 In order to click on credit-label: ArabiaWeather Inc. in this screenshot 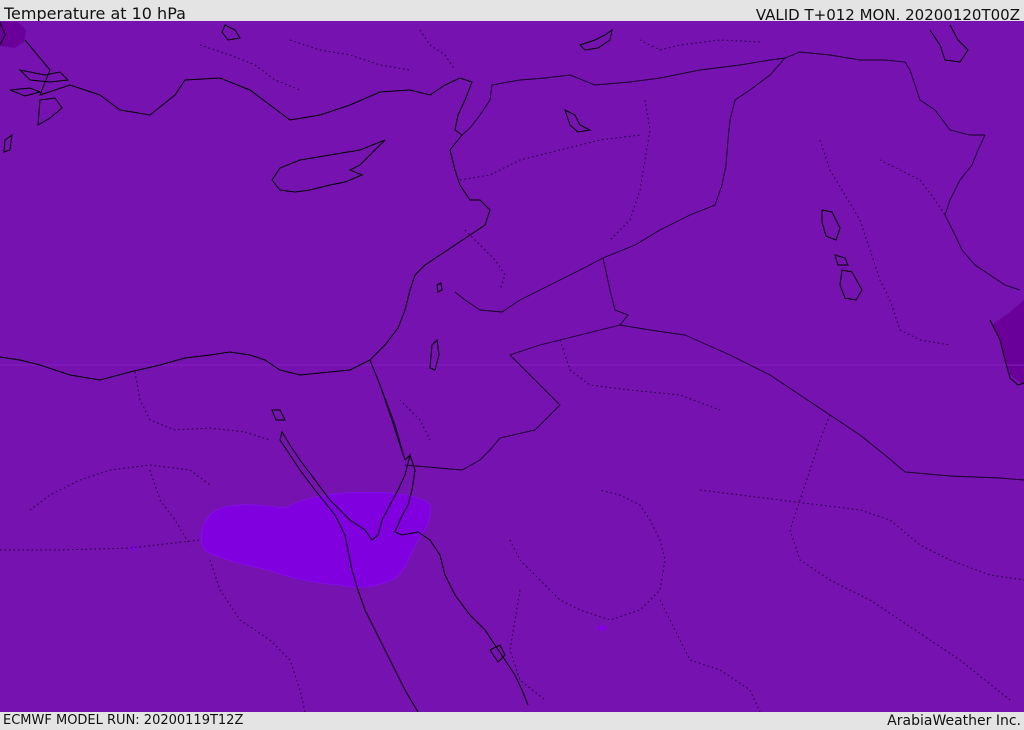, I will do `click(954, 721)`.